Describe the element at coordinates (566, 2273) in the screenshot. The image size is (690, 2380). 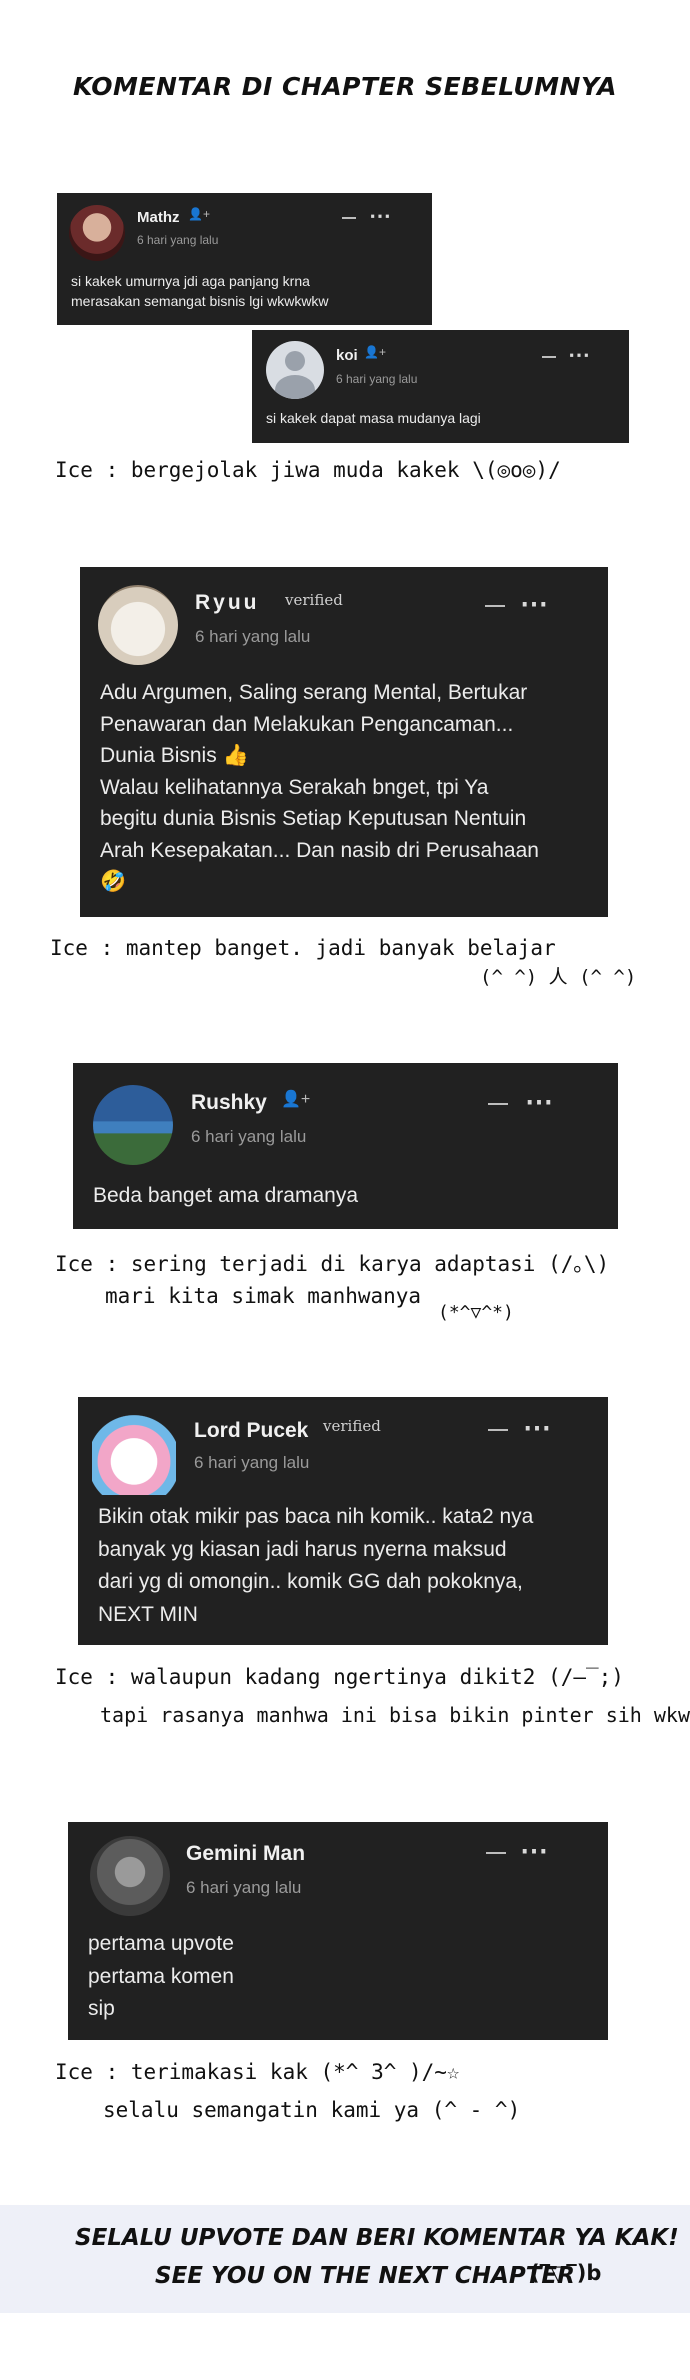
I see `footer-kaomoji: (‾▽‾)b` at that location.